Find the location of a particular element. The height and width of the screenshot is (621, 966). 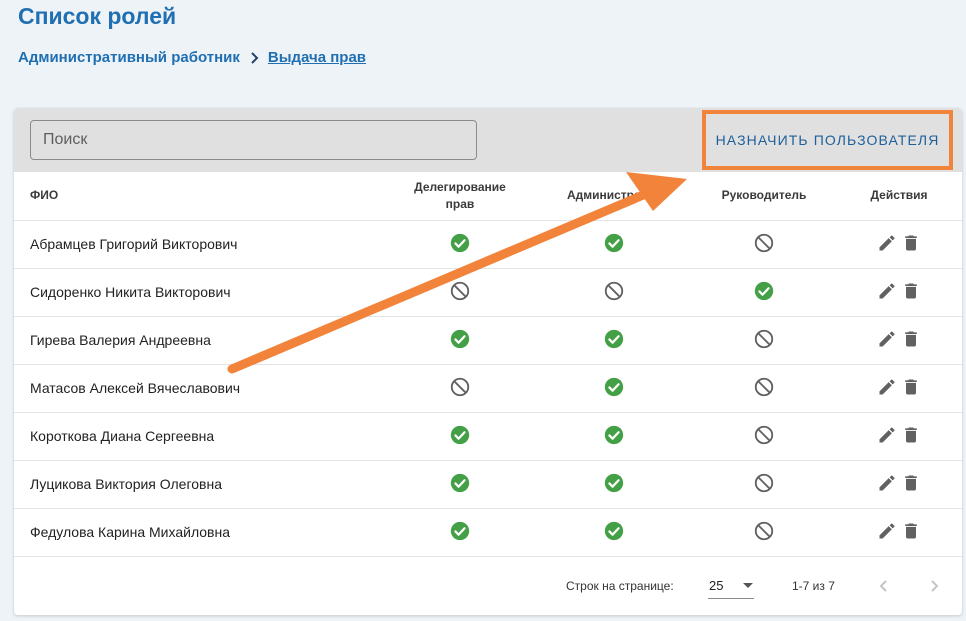

column-header-actions: Действия is located at coordinates (899, 195).